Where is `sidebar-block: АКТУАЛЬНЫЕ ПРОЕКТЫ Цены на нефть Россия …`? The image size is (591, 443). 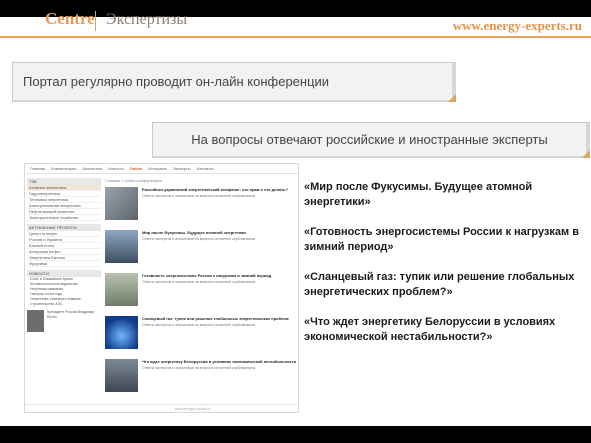
sidebar-block: АКТУАЛЬНЫЕ ПРОЕКТЫ Цены на нефть Россия … is located at coordinates (64, 245).